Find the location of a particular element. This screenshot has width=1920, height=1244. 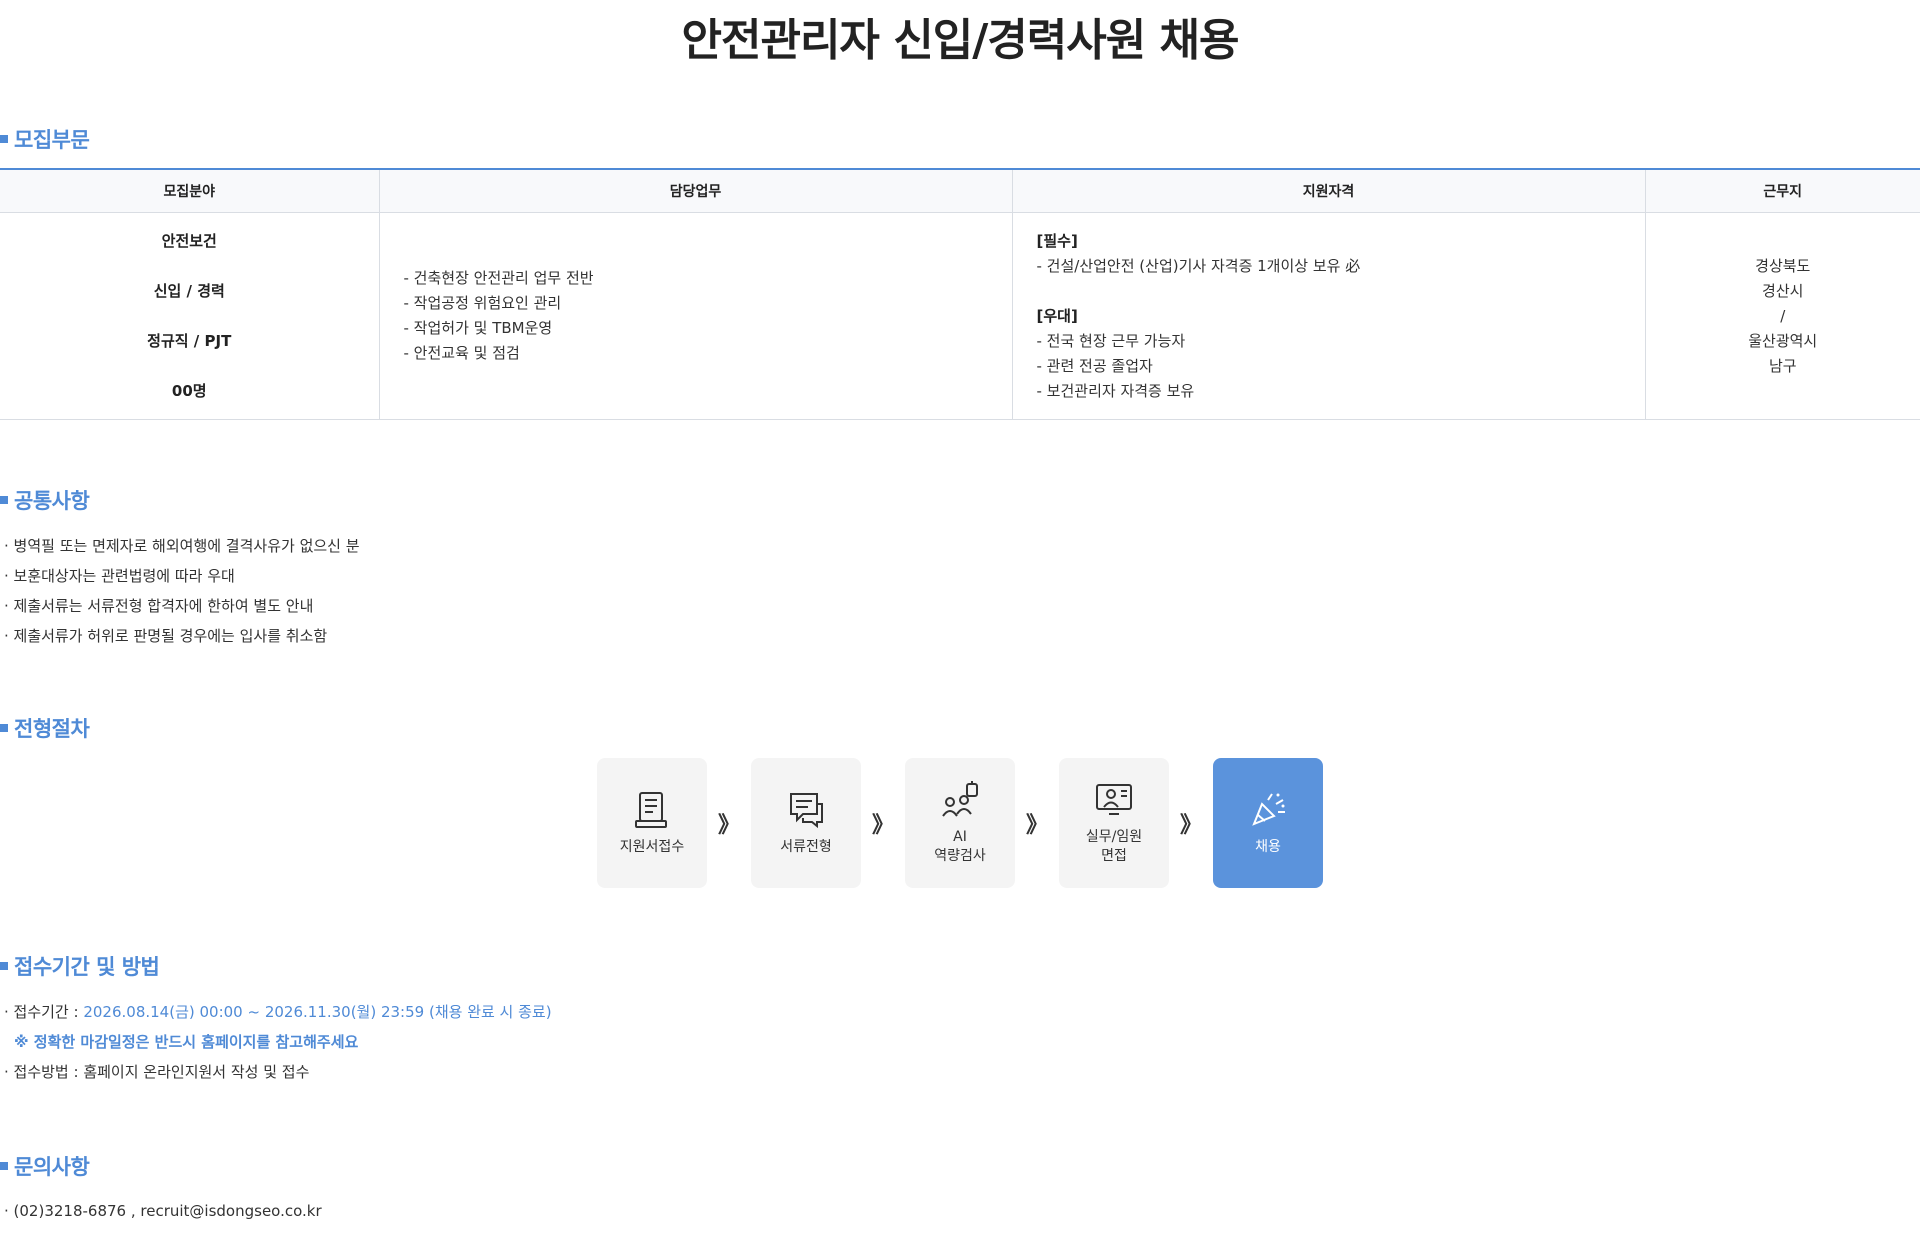

location-line: 울산광역시 is located at coordinates (1783, 340).